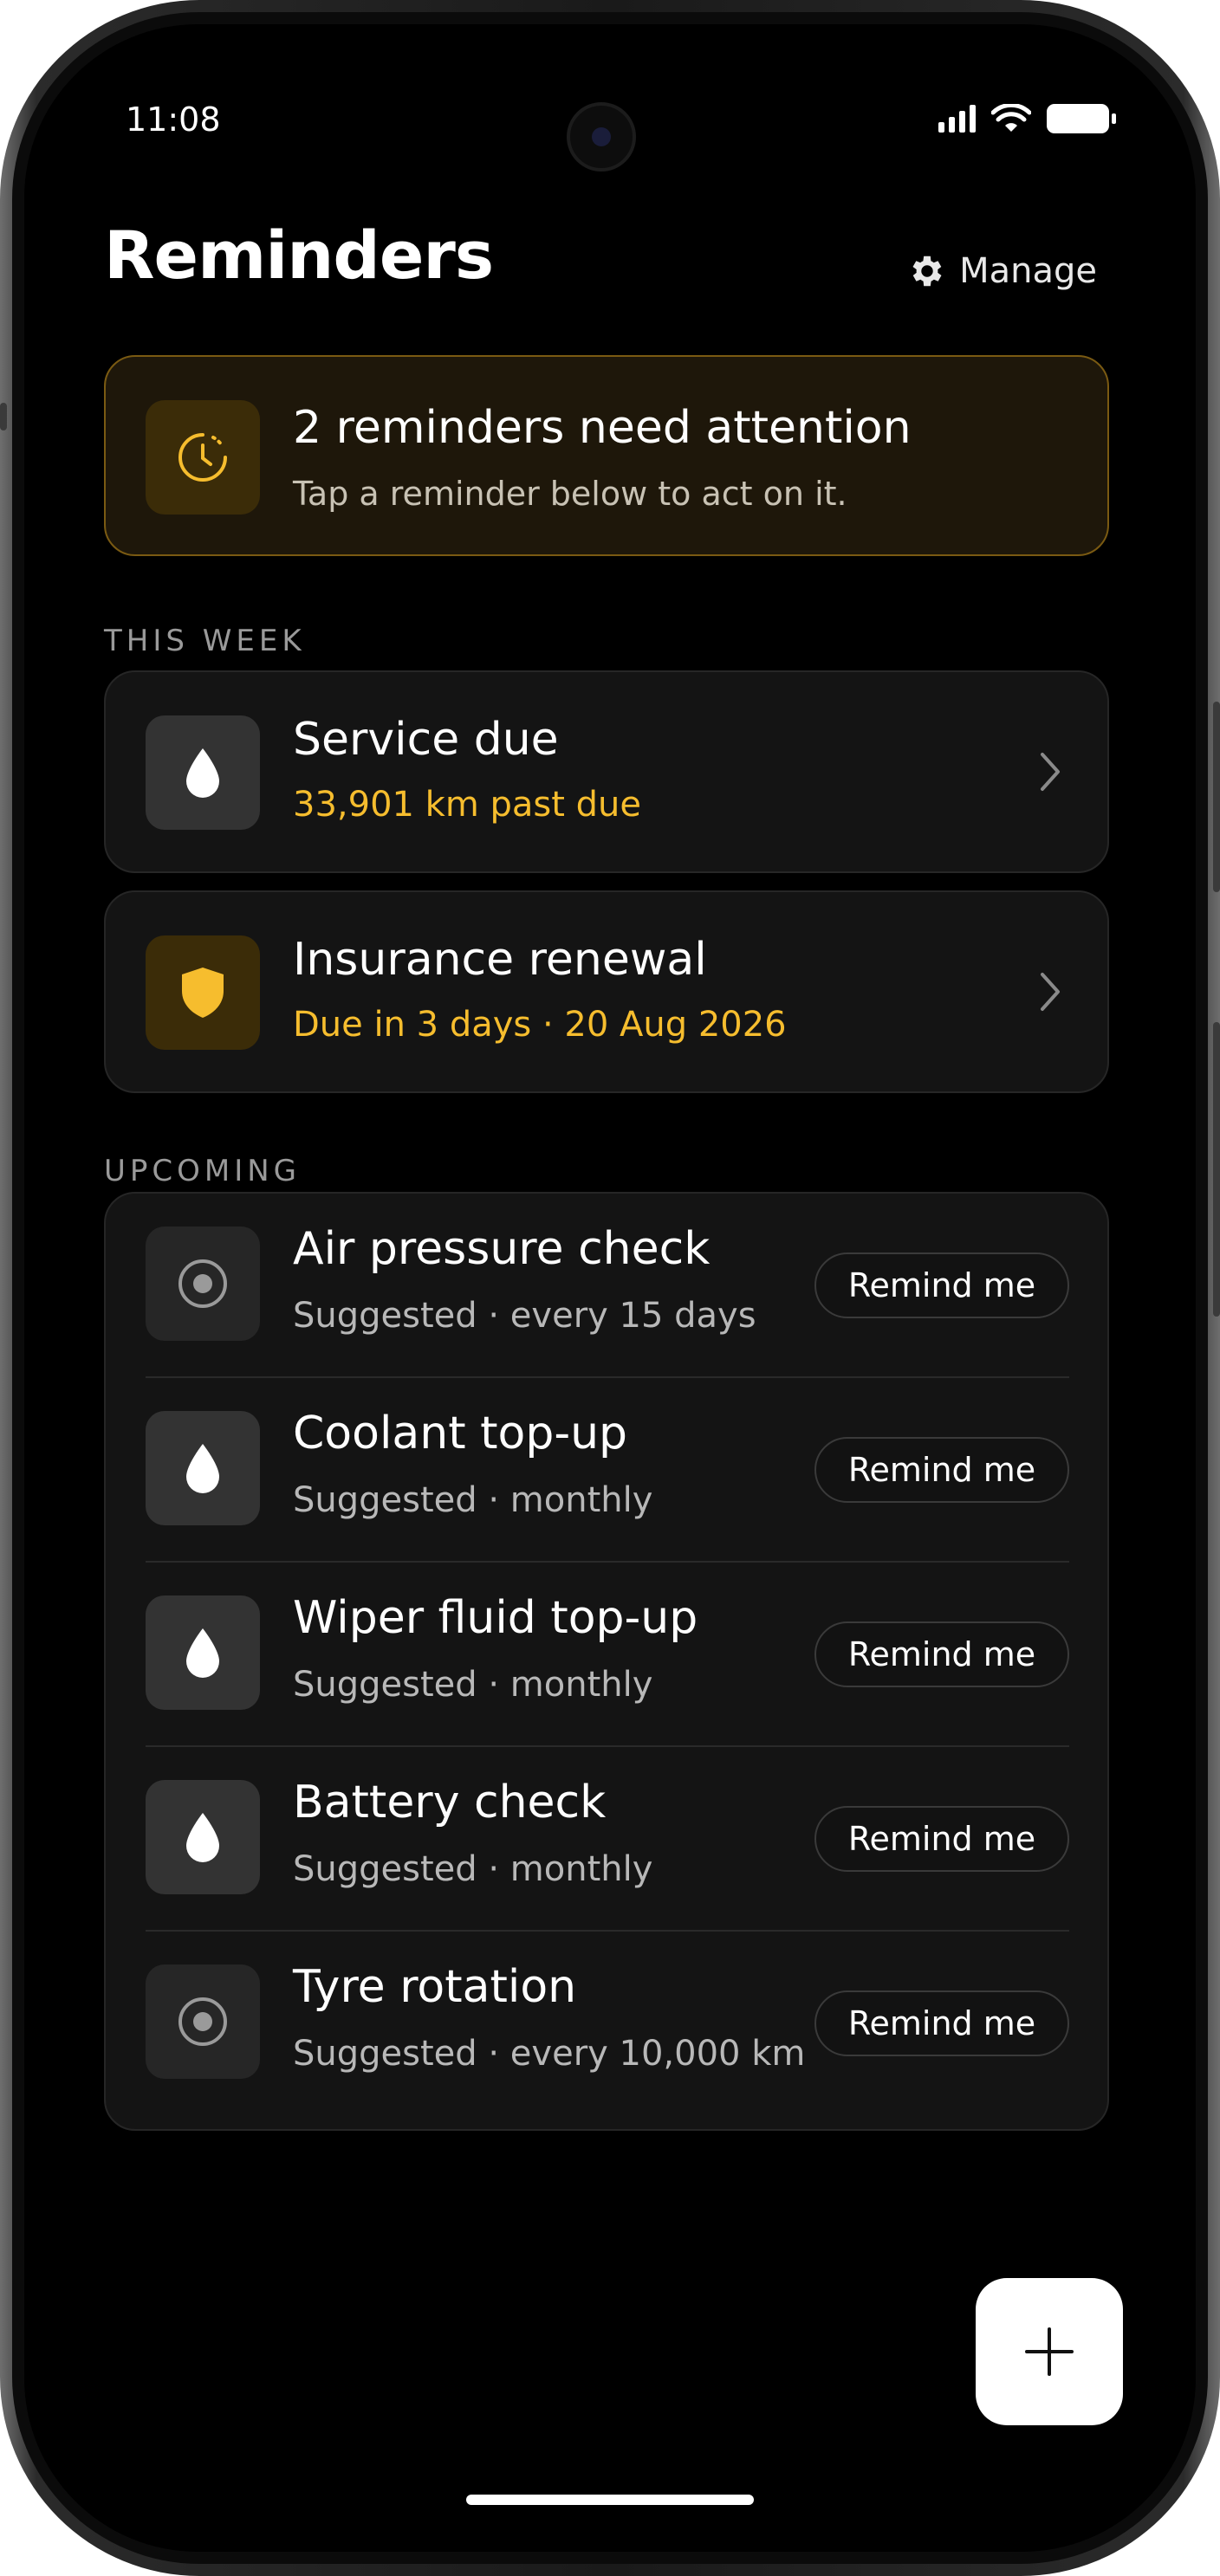 This screenshot has height=2576, width=1220. What do you see at coordinates (500, 960) in the screenshot?
I see `card-title: Insurance renewal` at bounding box center [500, 960].